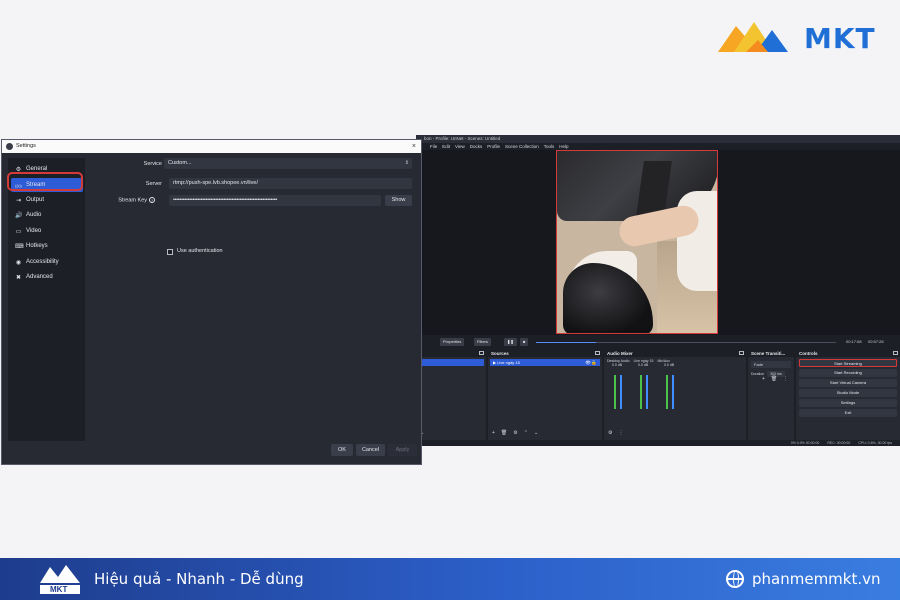 This screenshot has width=900, height=600. Describe the element at coordinates (153, 184) in the screenshot. I see `server-label: Server` at that location.